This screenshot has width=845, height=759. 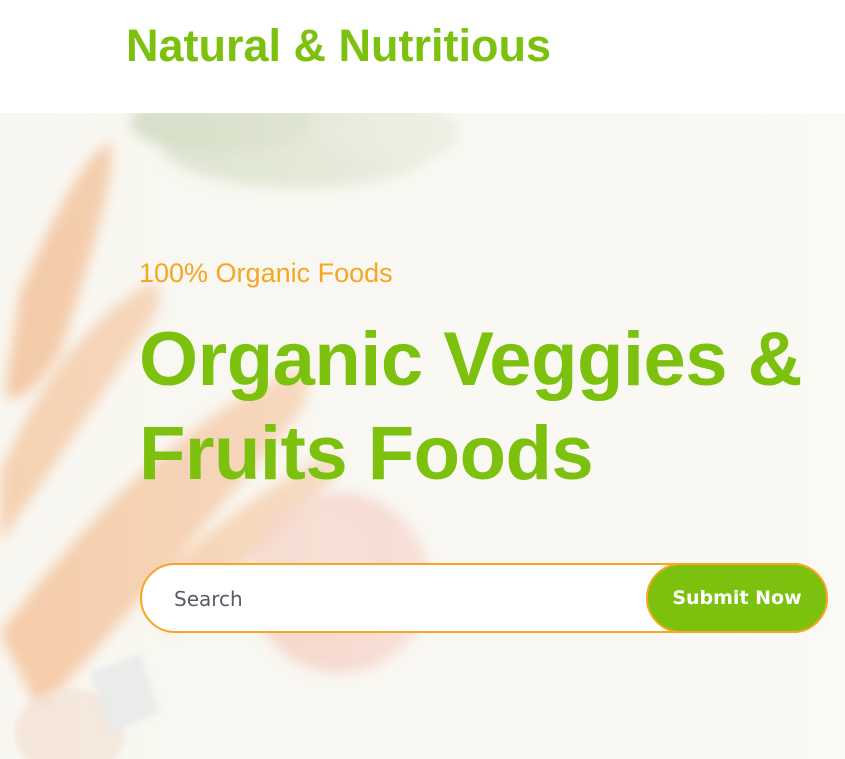 I want to click on hero-headline-line-1: Organic Veggies &, so click(x=471, y=359).